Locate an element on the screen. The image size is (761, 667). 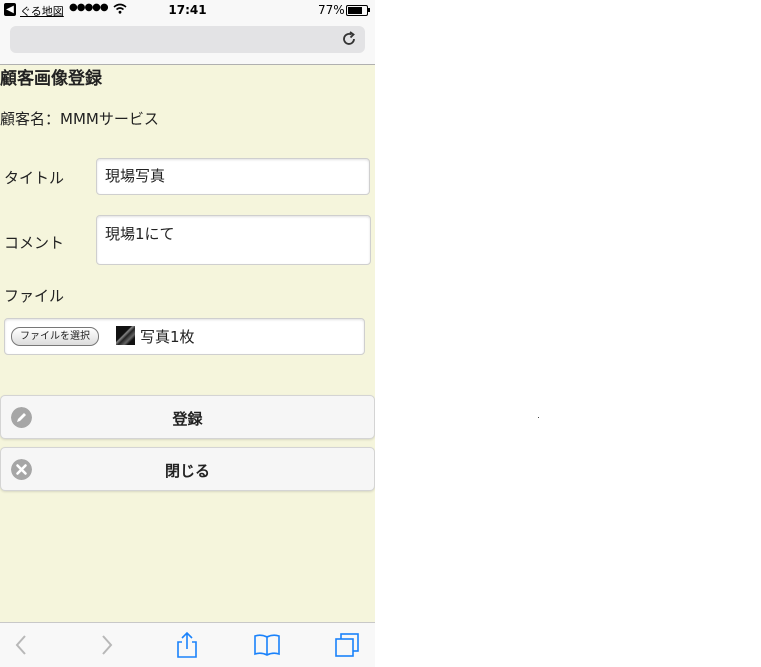
title-label: タイトル is located at coordinates (34, 178).